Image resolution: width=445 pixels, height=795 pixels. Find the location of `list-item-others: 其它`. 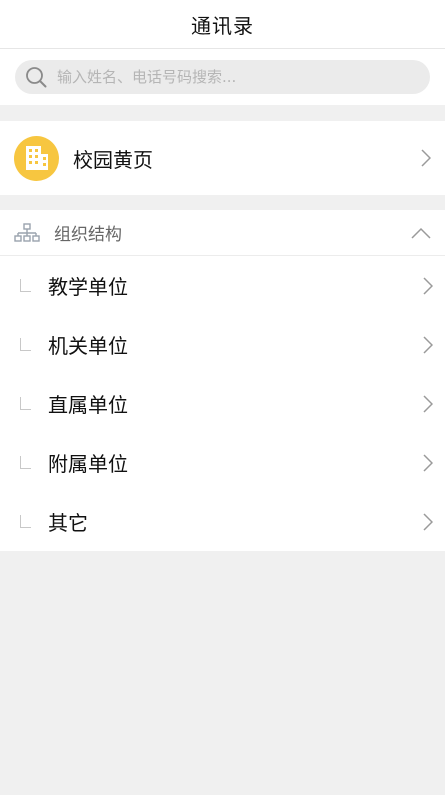

list-item-others: 其它 is located at coordinates (222, 521).